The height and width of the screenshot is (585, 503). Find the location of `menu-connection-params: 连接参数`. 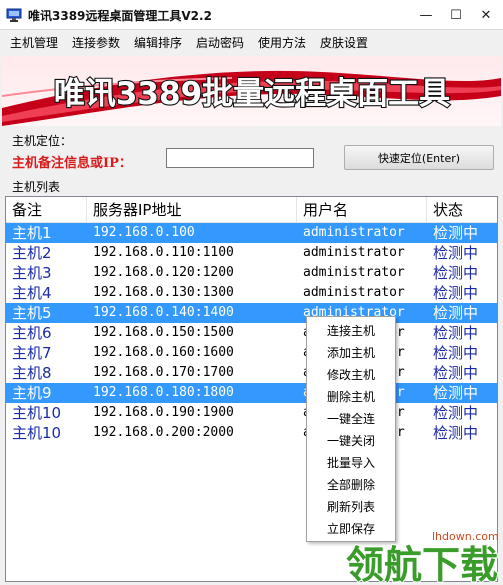

menu-connection-params: 连接参数 is located at coordinates (96, 42).